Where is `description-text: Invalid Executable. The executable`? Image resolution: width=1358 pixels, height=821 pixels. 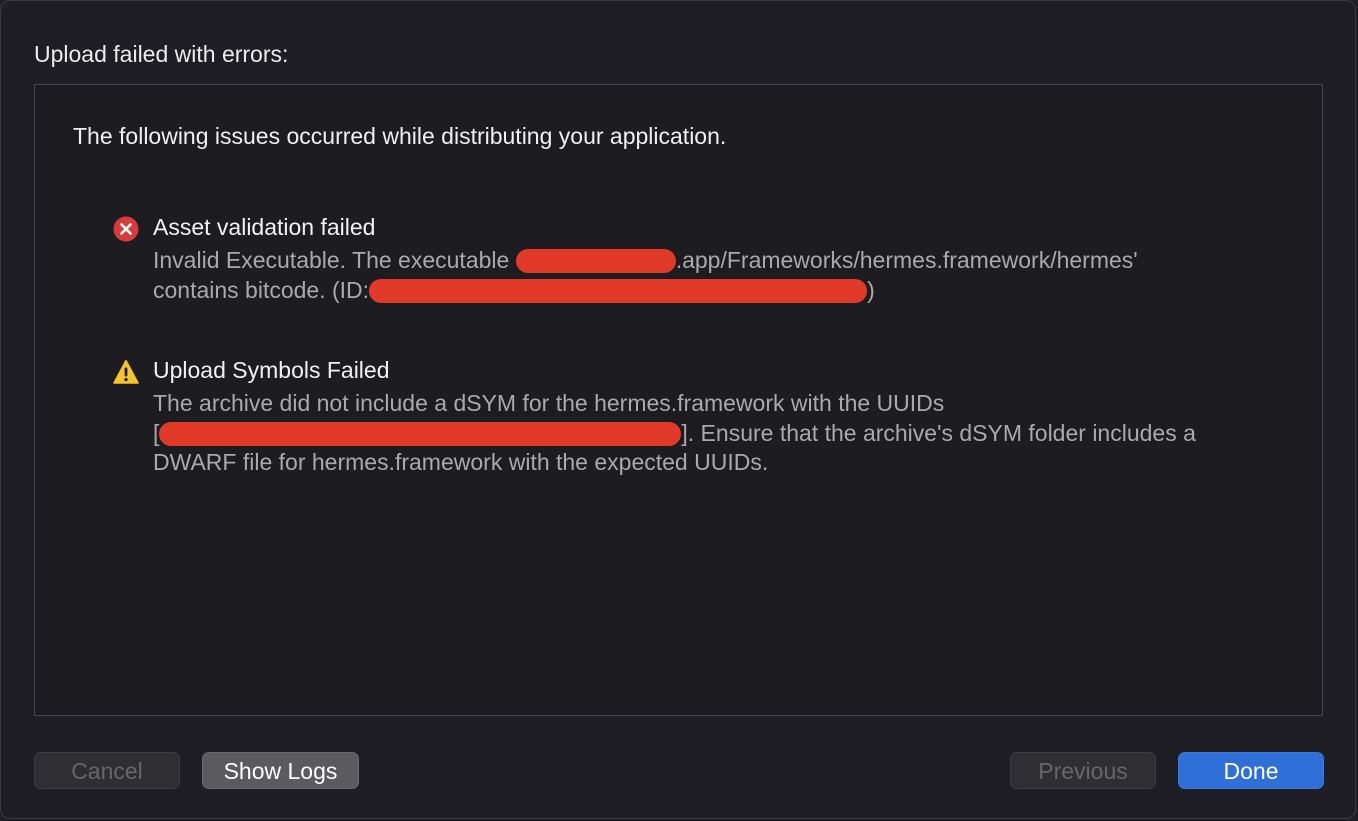 description-text: Invalid Executable. The executable is located at coordinates (331, 260).